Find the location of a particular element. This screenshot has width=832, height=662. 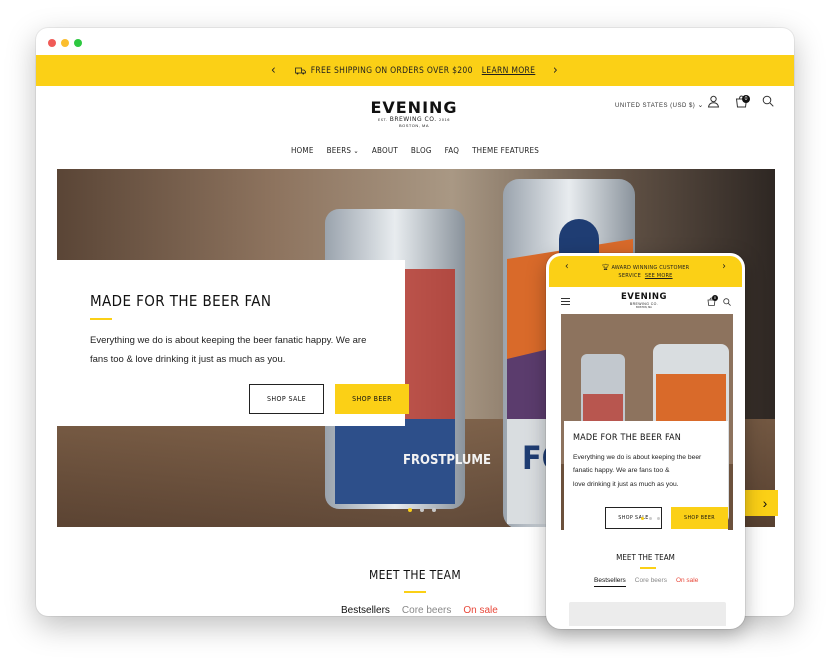

nav-item-theme-features: THEME FEATURES is located at coordinates (505, 150).